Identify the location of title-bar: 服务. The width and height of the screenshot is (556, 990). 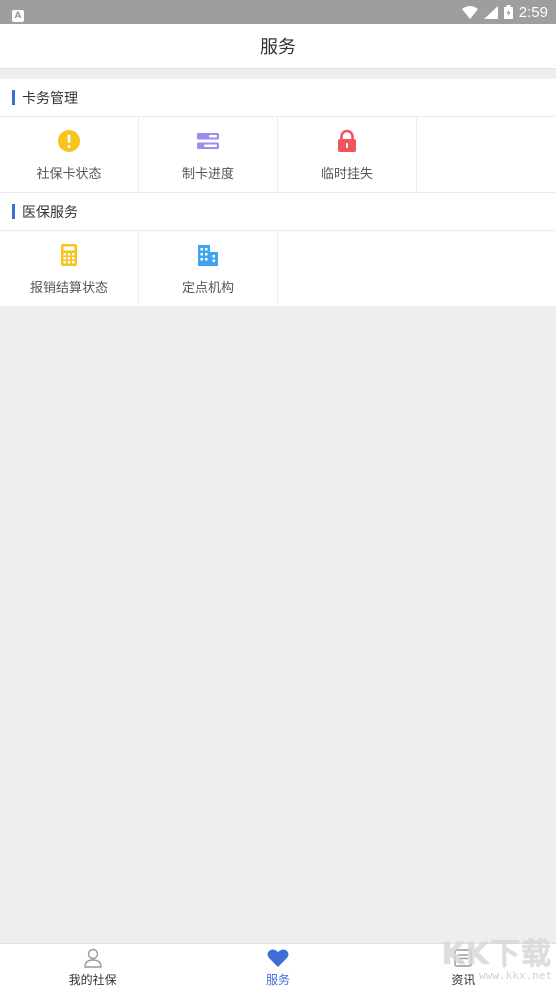
(278, 46).